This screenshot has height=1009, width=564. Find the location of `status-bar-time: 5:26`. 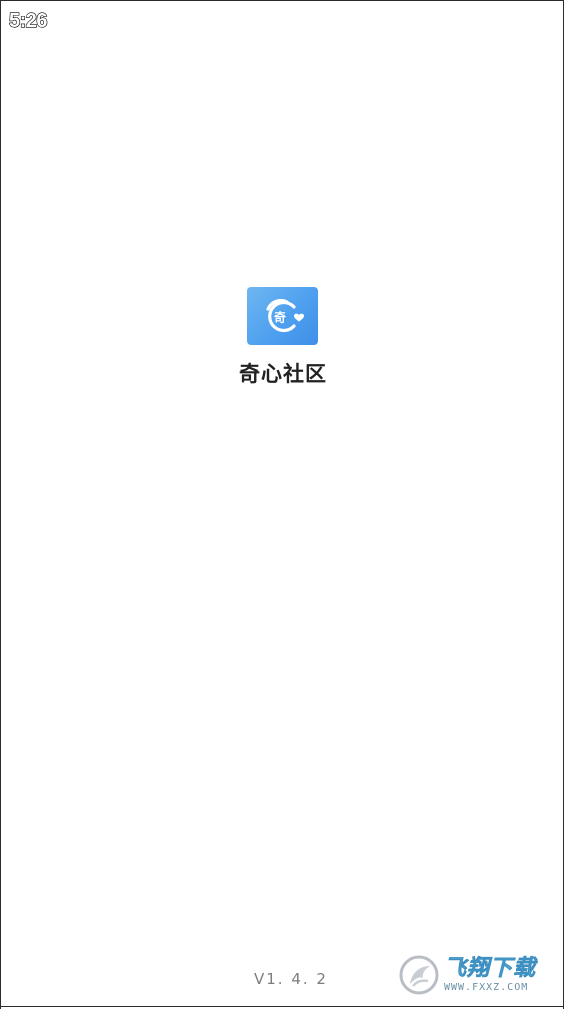

status-bar-time: 5:26 is located at coordinates (28, 20).